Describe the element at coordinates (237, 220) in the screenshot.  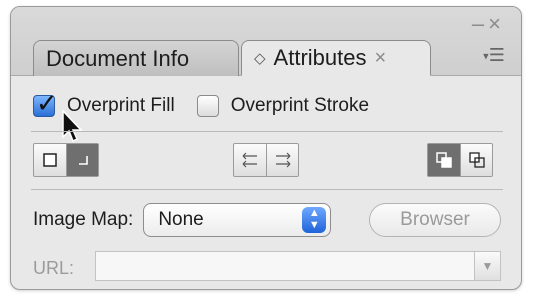
I see `image-map-select: None ▲ ▼` at that location.